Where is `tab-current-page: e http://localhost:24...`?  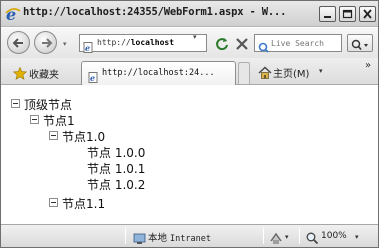
tab-current-page: e http://localhost:24... is located at coordinates (158, 73).